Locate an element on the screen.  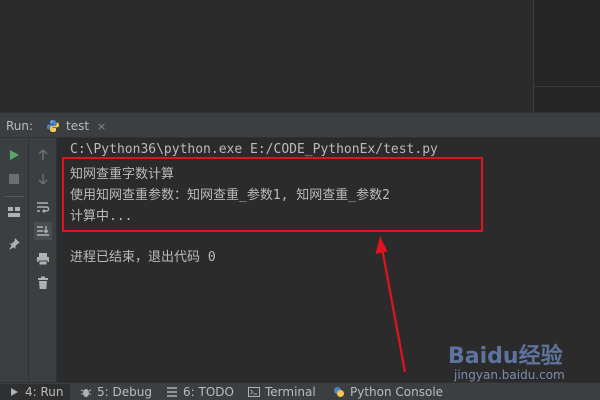
editor-divider is located at coordinates (533, 56).